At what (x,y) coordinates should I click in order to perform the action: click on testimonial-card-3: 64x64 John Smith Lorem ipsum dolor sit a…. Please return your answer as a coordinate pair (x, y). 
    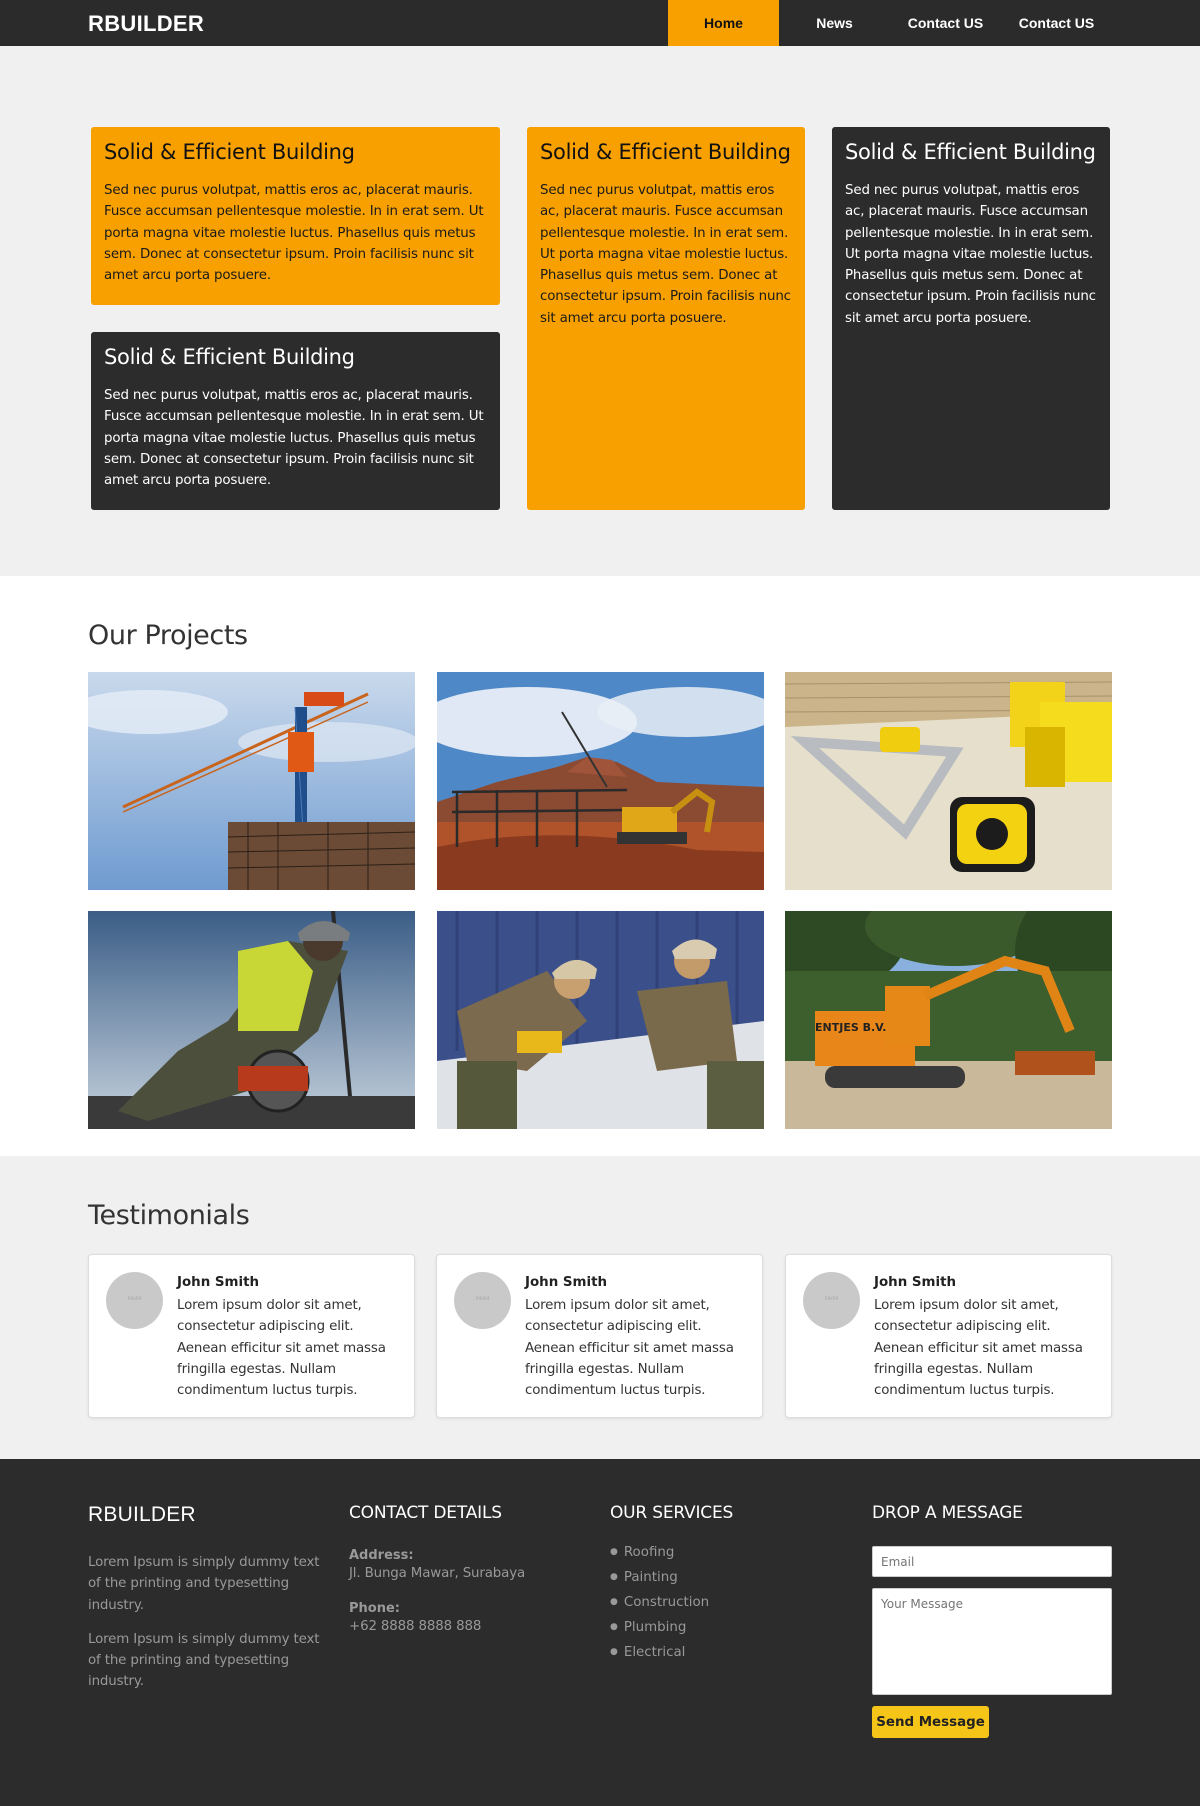
    Looking at the image, I should click on (948, 1336).